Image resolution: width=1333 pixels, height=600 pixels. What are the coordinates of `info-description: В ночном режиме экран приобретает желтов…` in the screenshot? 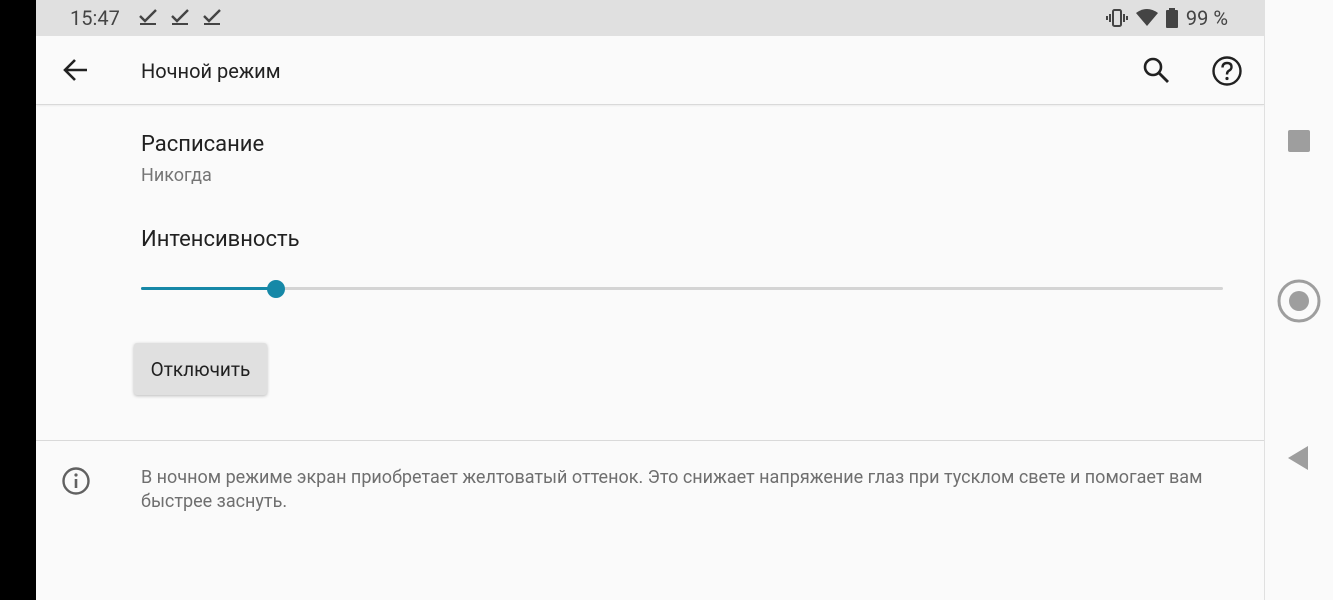 It's located at (672, 489).